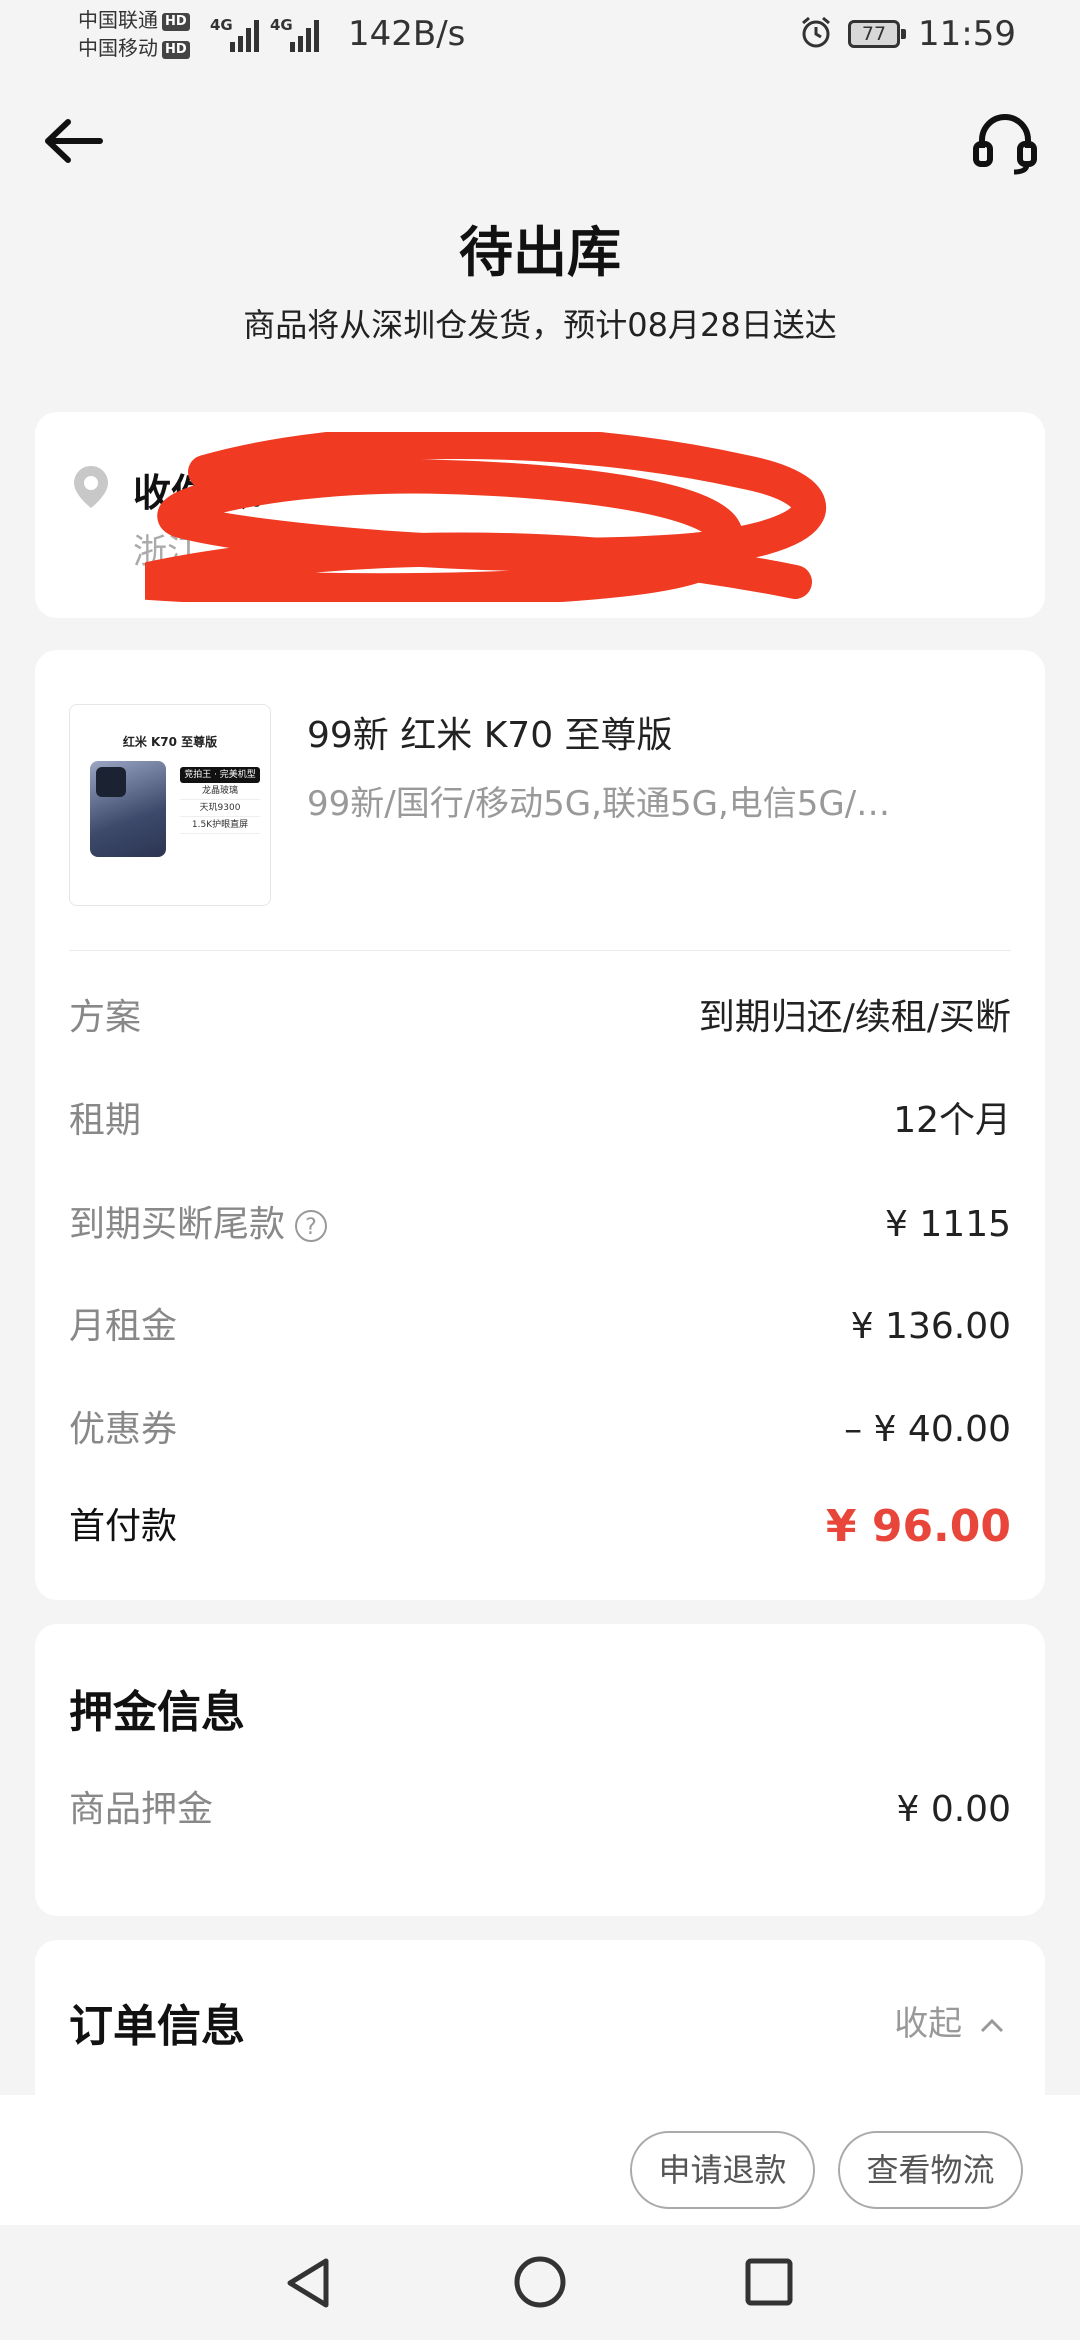  What do you see at coordinates (953, 1809) in the screenshot?
I see `deposit-value: ¥ 0.00` at bounding box center [953, 1809].